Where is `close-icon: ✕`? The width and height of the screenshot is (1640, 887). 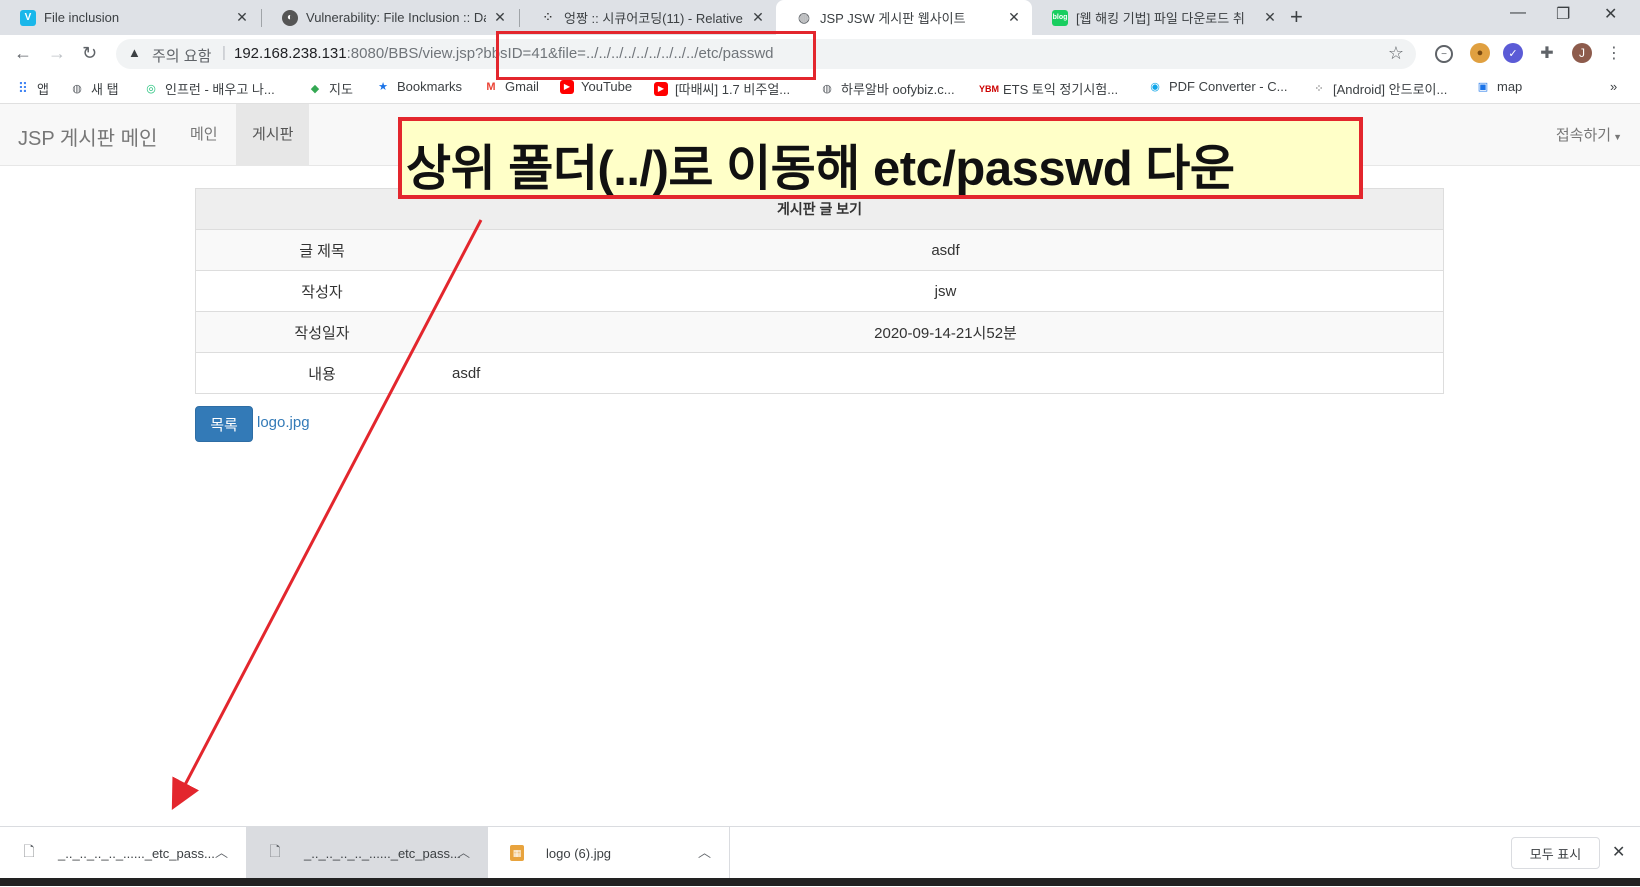
close-icon: ✕ is located at coordinates (1618, 852).